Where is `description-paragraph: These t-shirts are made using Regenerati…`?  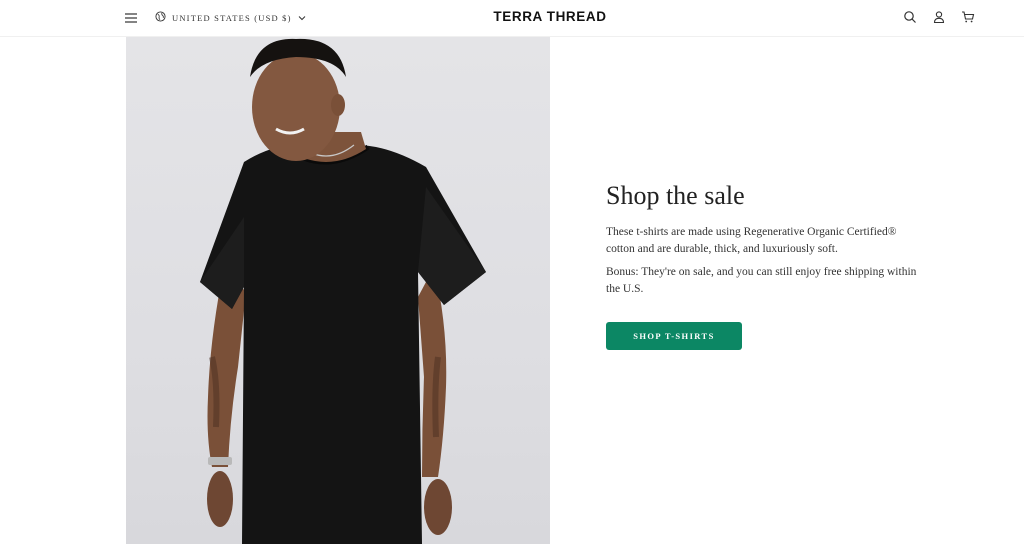 description-paragraph: These t-shirts are made using Regenerati… is located at coordinates (751, 240).